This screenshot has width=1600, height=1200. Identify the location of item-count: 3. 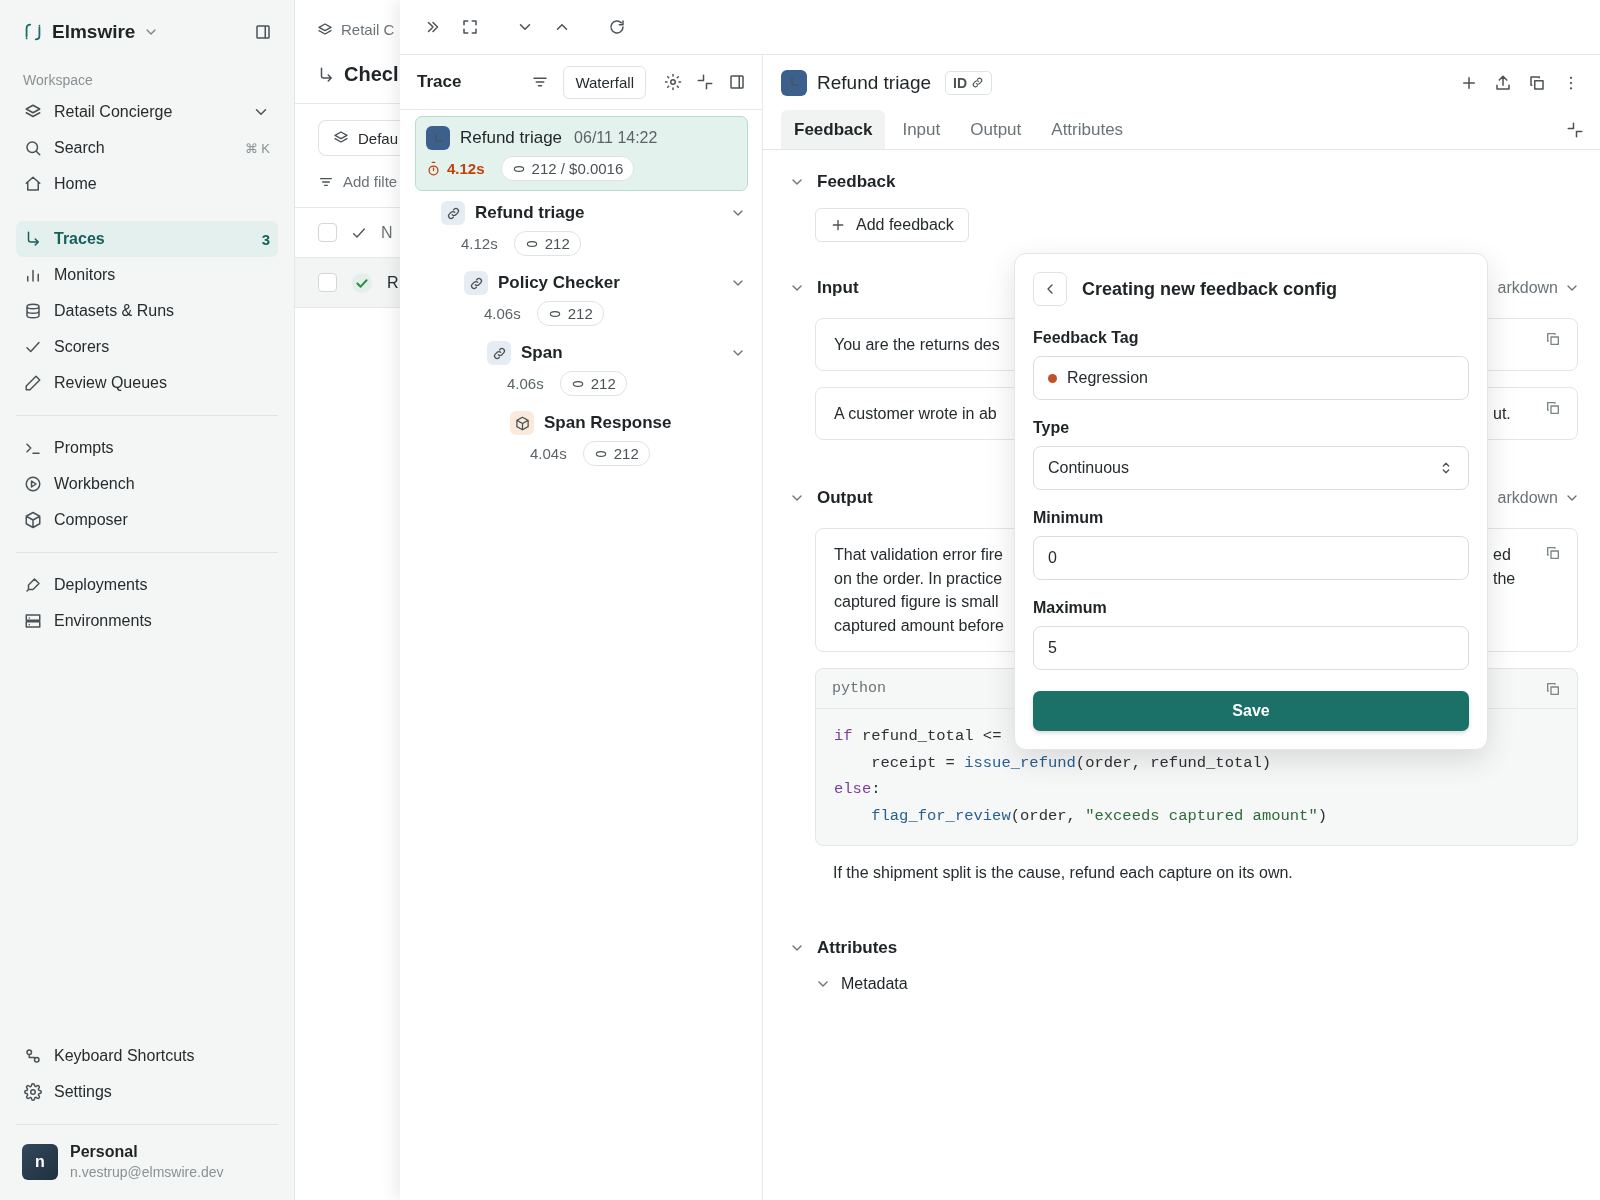
(265, 239).